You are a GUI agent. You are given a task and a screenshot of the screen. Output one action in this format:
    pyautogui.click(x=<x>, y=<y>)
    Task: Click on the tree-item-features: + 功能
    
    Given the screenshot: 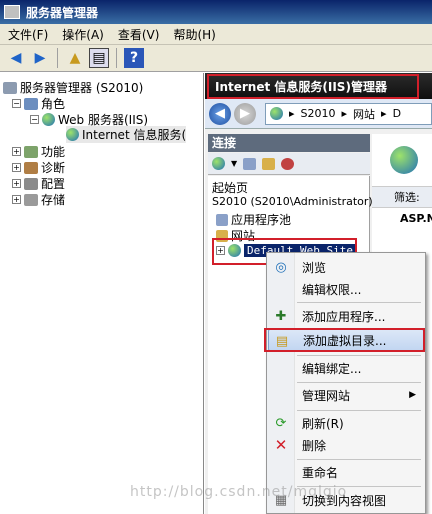 What is the action you would take?
    pyautogui.click(x=38, y=151)
    